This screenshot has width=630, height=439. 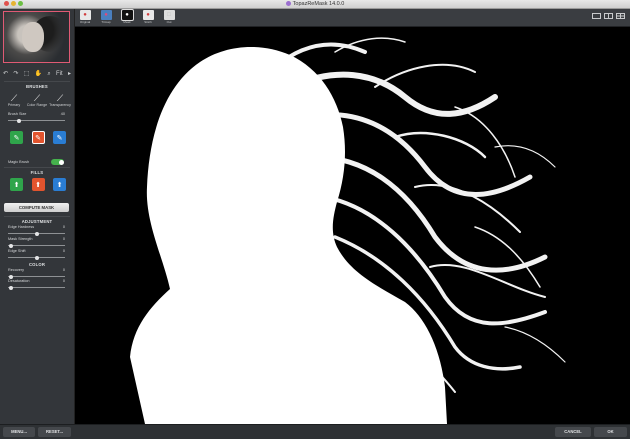 I want to click on hand-icon: ✋, so click(x=38, y=74).